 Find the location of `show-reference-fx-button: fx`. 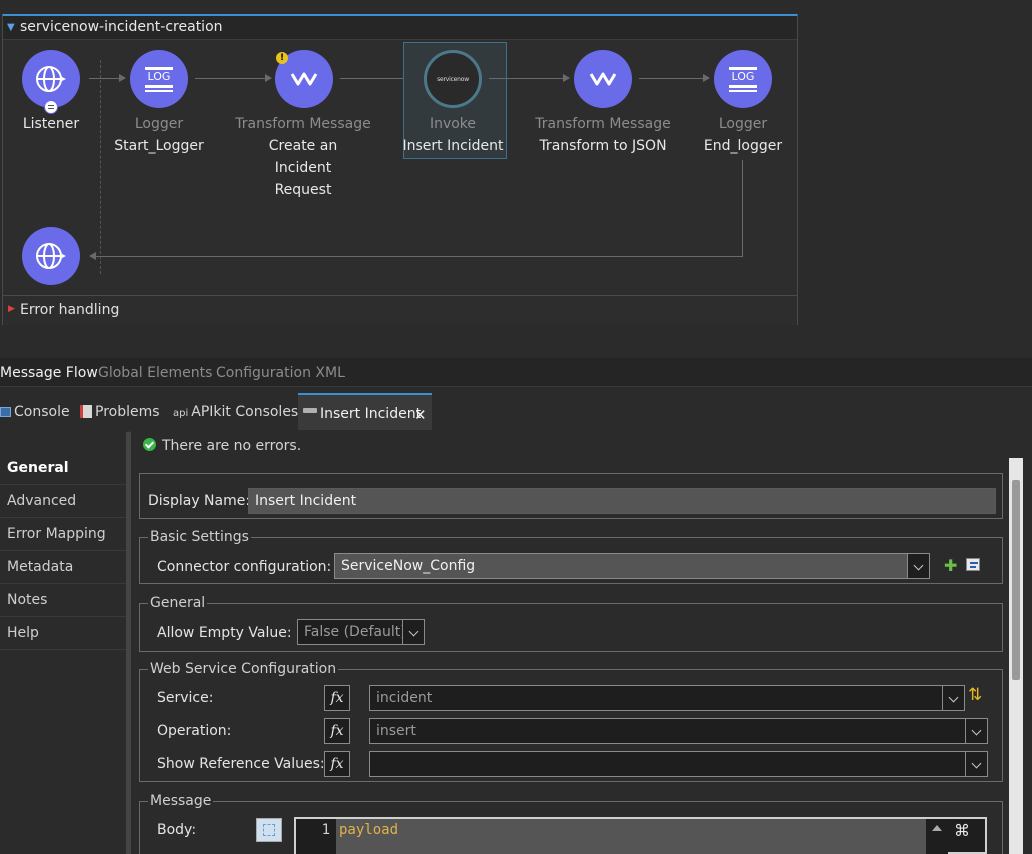

show-reference-fx-button: fx is located at coordinates (337, 764).